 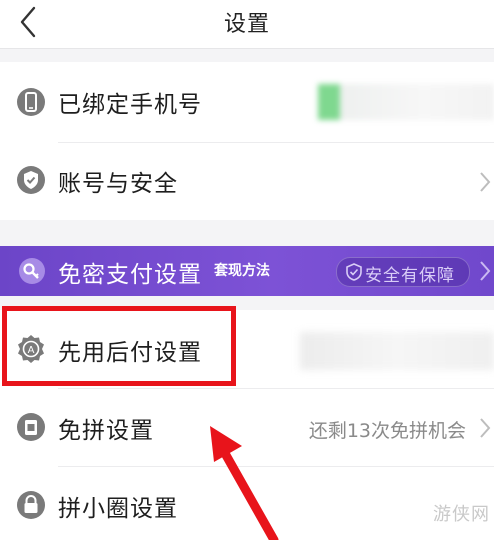 What do you see at coordinates (244, 483) in the screenshot?
I see `pointer-arrow` at bounding box center [244, 483].